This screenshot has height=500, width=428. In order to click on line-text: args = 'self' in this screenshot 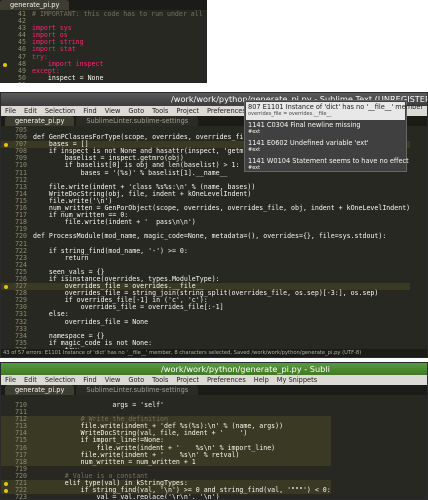, I will do `click(99, 405)`.